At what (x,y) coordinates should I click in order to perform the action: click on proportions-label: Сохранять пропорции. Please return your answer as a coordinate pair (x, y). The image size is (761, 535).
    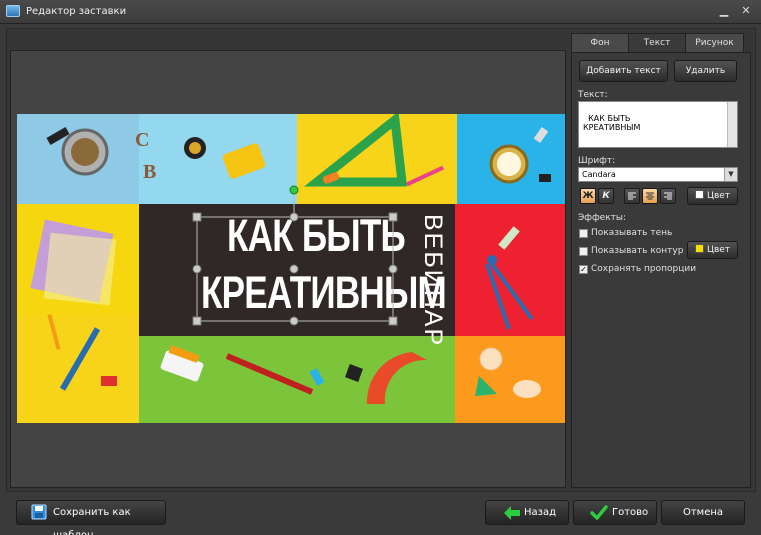
    Looking at the image, I should click on (644, 269).